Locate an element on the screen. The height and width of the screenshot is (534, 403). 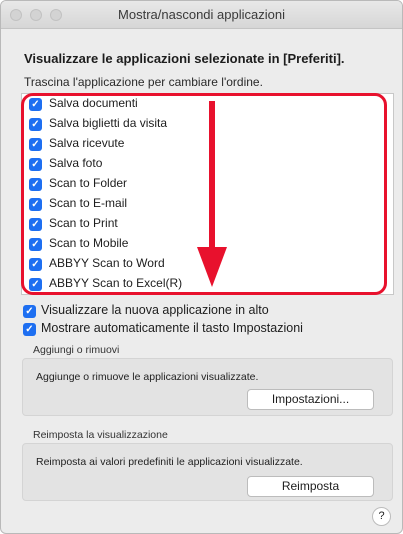
list-item: ✓ Scan to Folder is located at coordinates (207, 184).